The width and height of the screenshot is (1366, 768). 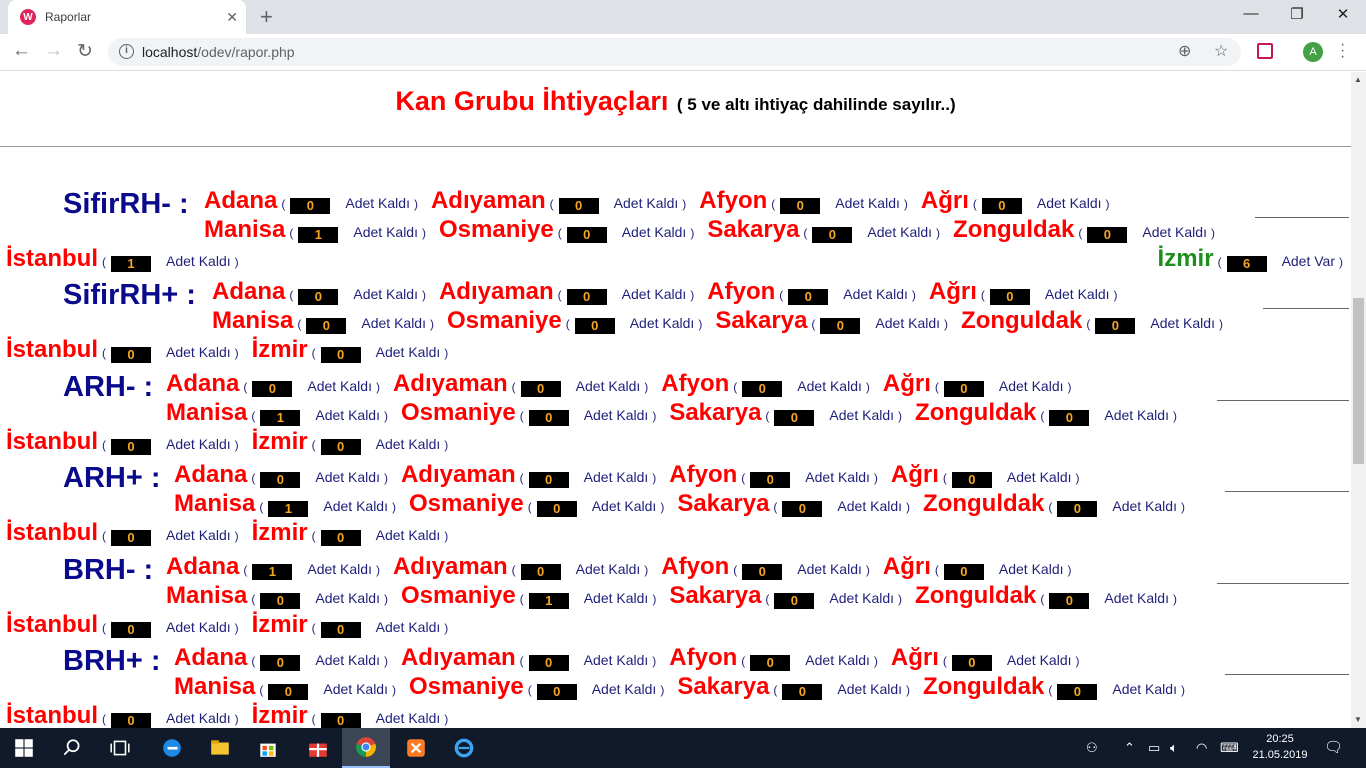 I want to click on close-tab-icon: ✕, so click(x=232, y=17).